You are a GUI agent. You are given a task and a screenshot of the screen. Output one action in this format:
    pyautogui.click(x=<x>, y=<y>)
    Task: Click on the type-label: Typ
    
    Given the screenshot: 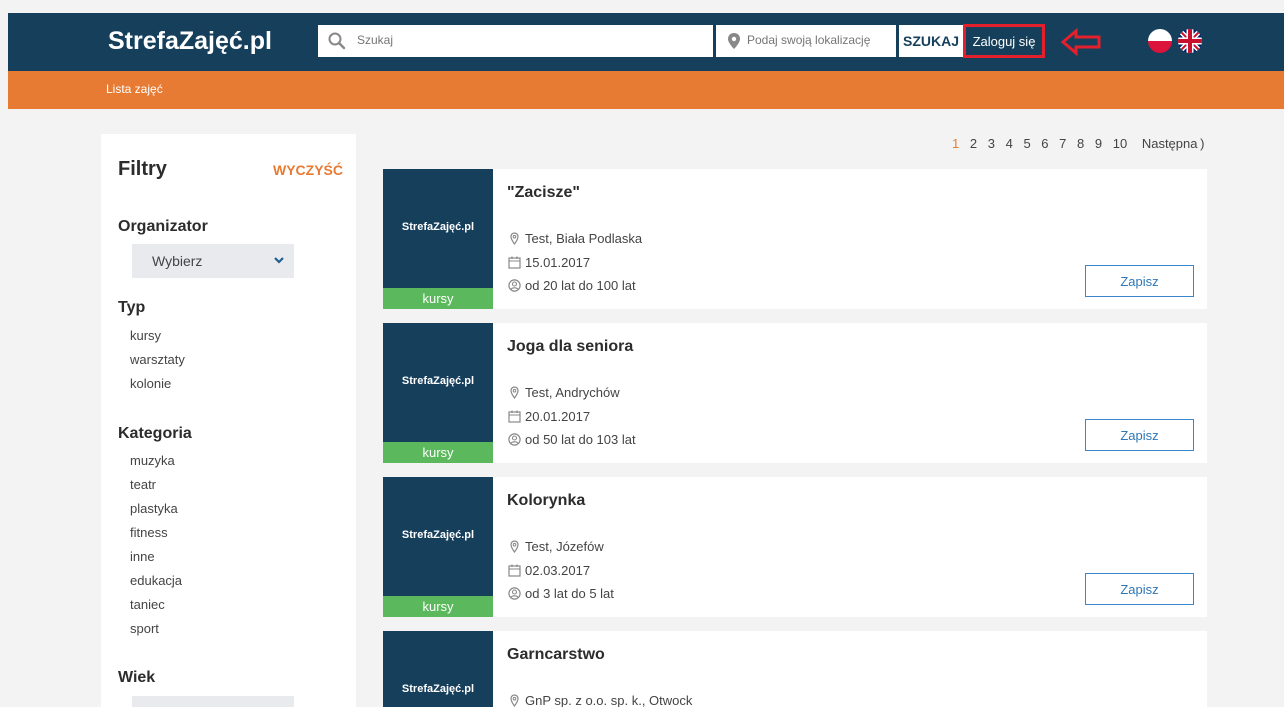 What is the action you would take?
    pyautogui.click(x=132, y=307)
    